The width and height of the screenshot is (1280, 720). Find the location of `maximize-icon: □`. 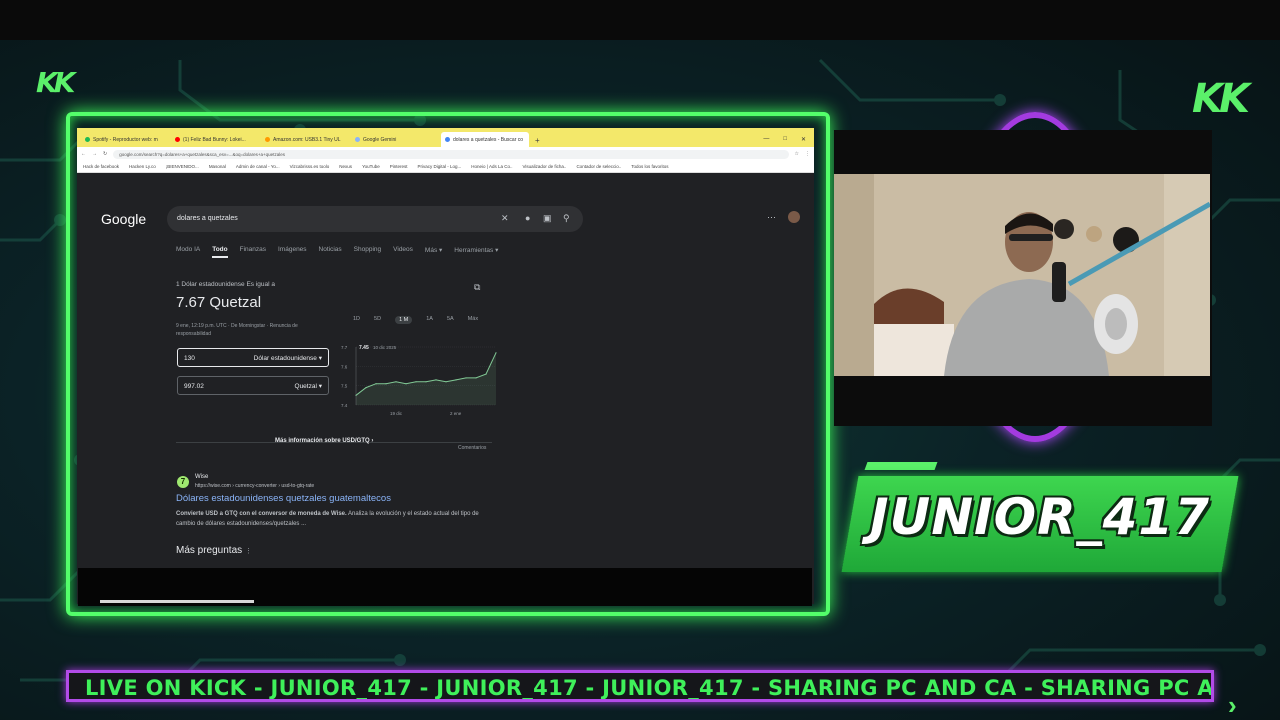

maximize-icon: □ is located at coordinates (785, 139).